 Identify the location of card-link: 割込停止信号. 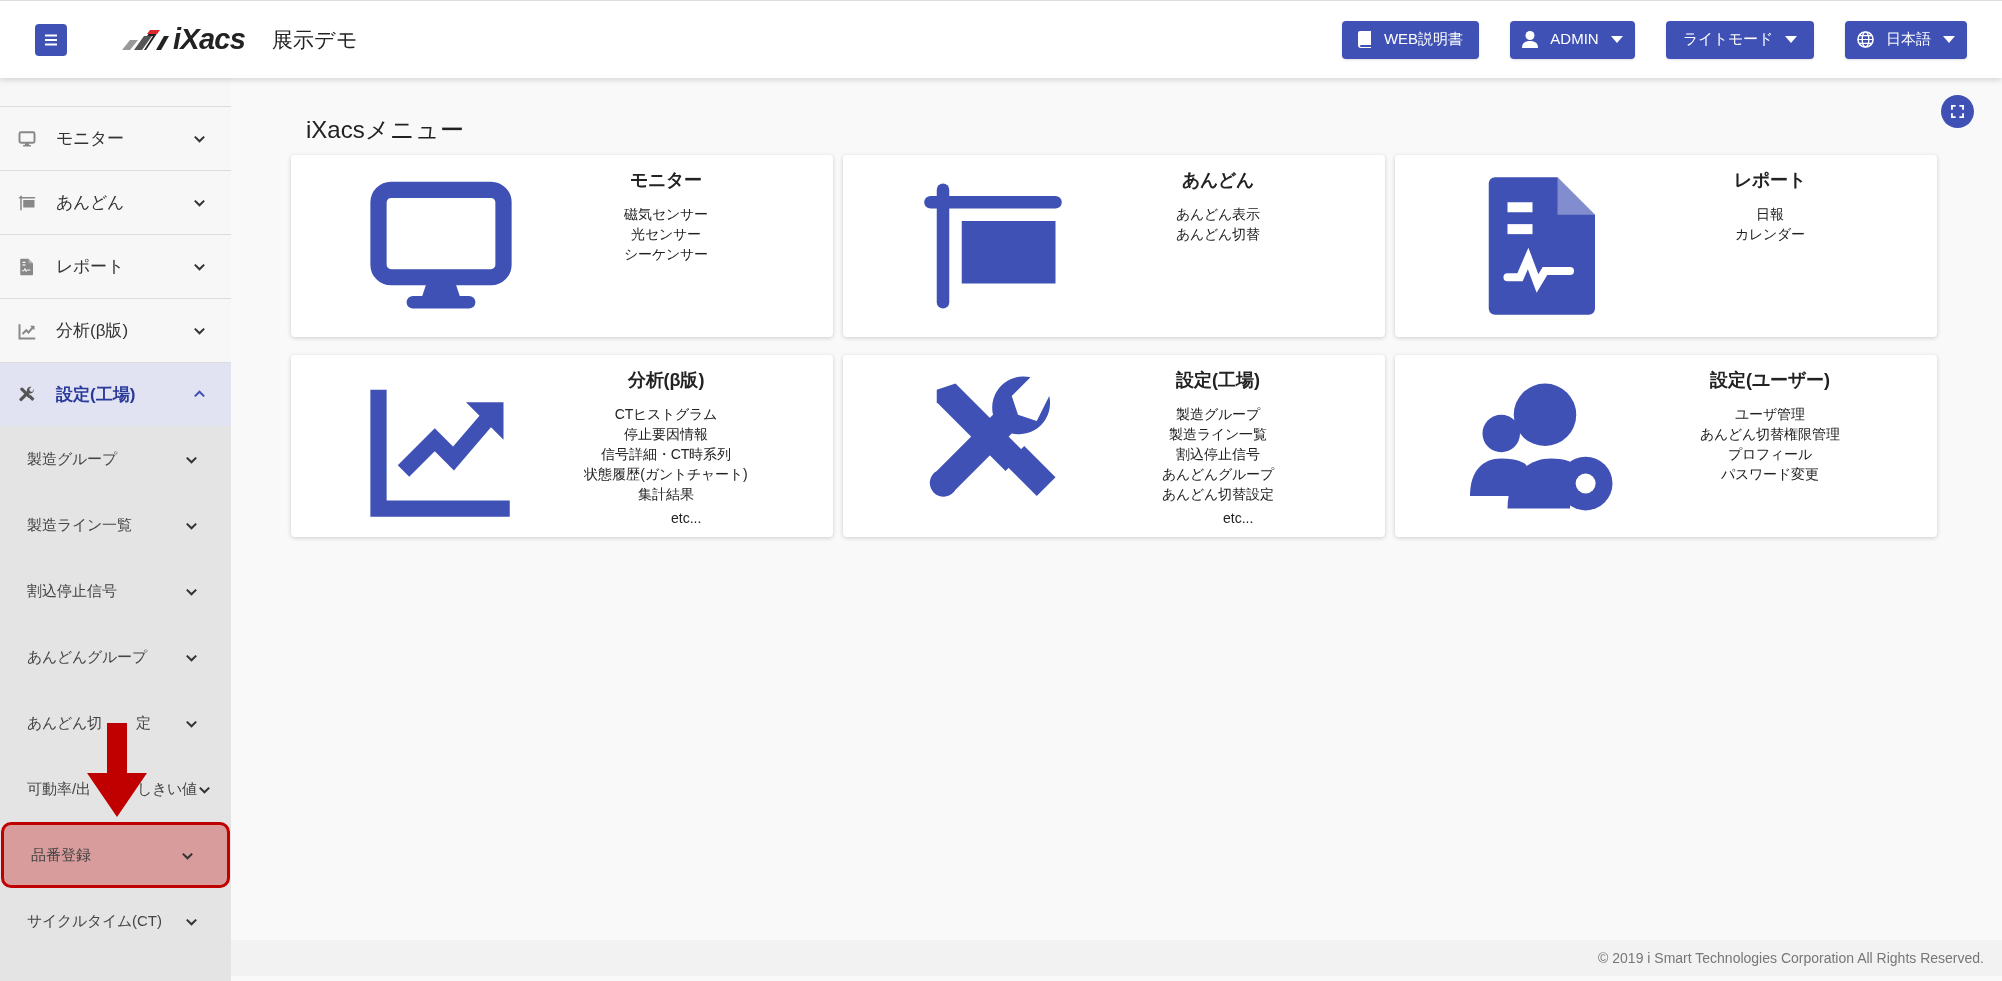
(1218, 454).